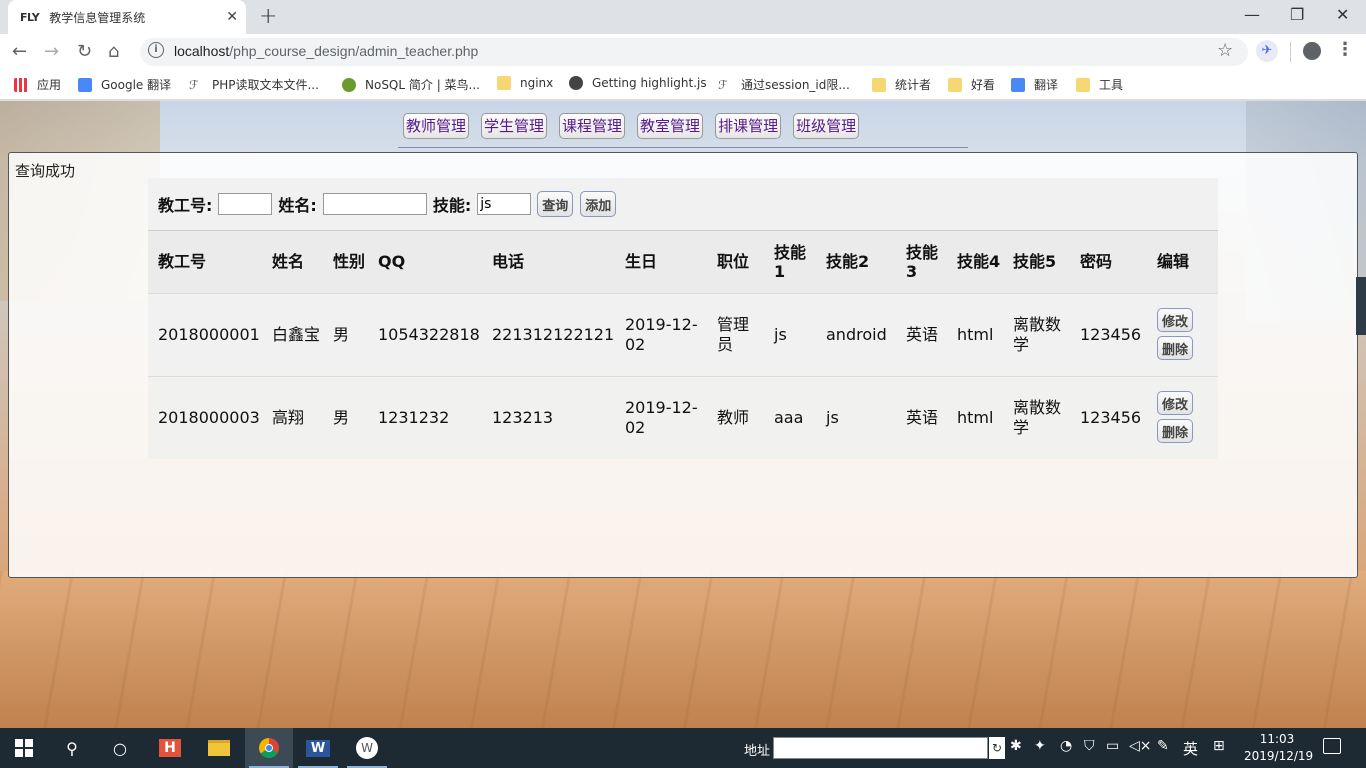  Describe the element at coordinates (1112, 746) in the screenshot. I see `battery-icon: ▭` at that location.